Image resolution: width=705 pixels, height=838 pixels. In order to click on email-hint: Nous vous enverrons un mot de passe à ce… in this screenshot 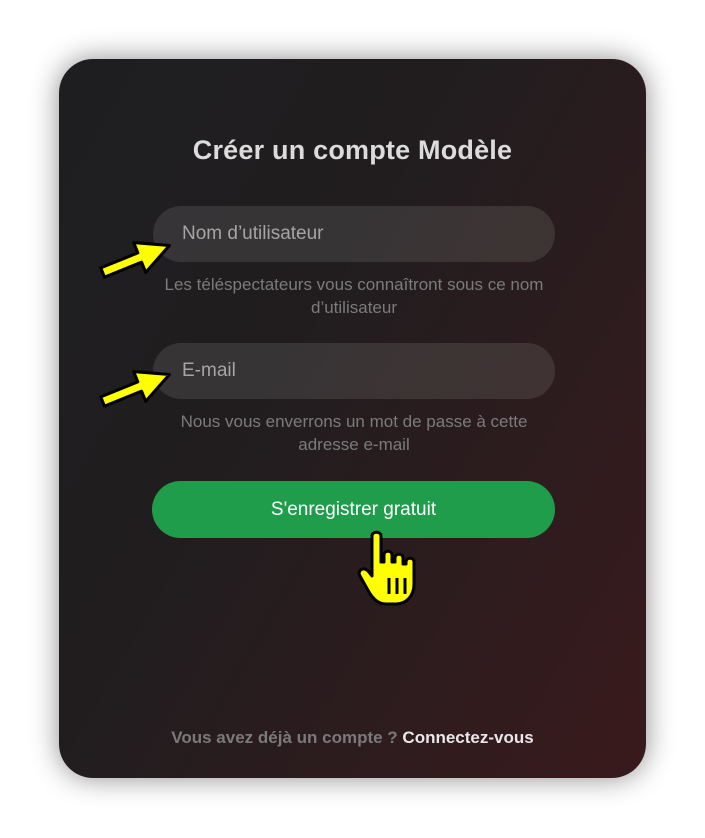, I will do `click(354, 433)`.